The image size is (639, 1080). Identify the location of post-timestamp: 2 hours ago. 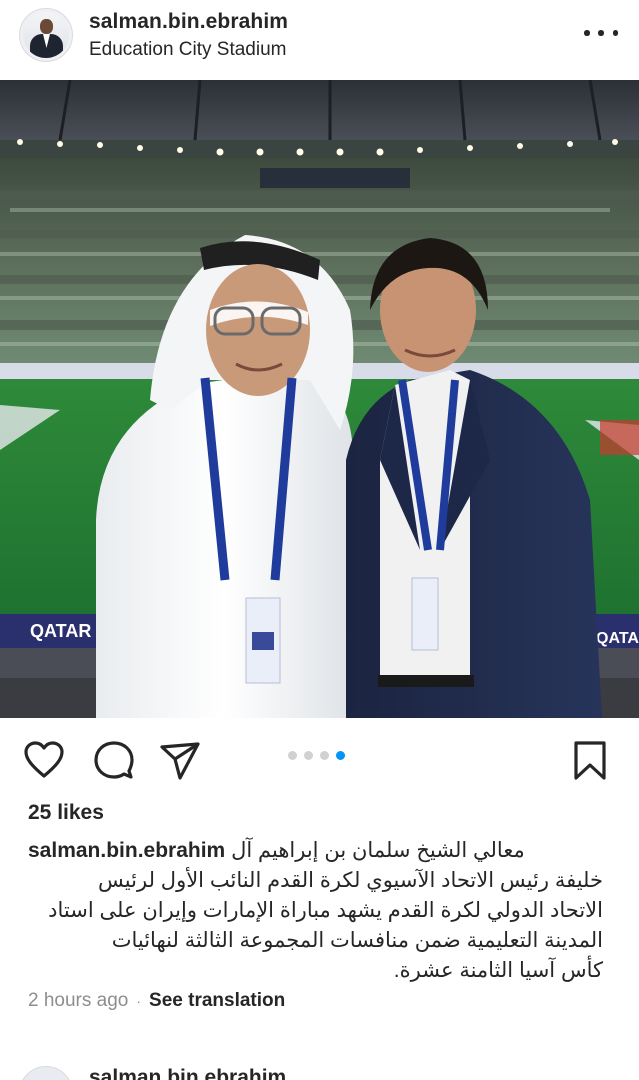
(78, 1000).